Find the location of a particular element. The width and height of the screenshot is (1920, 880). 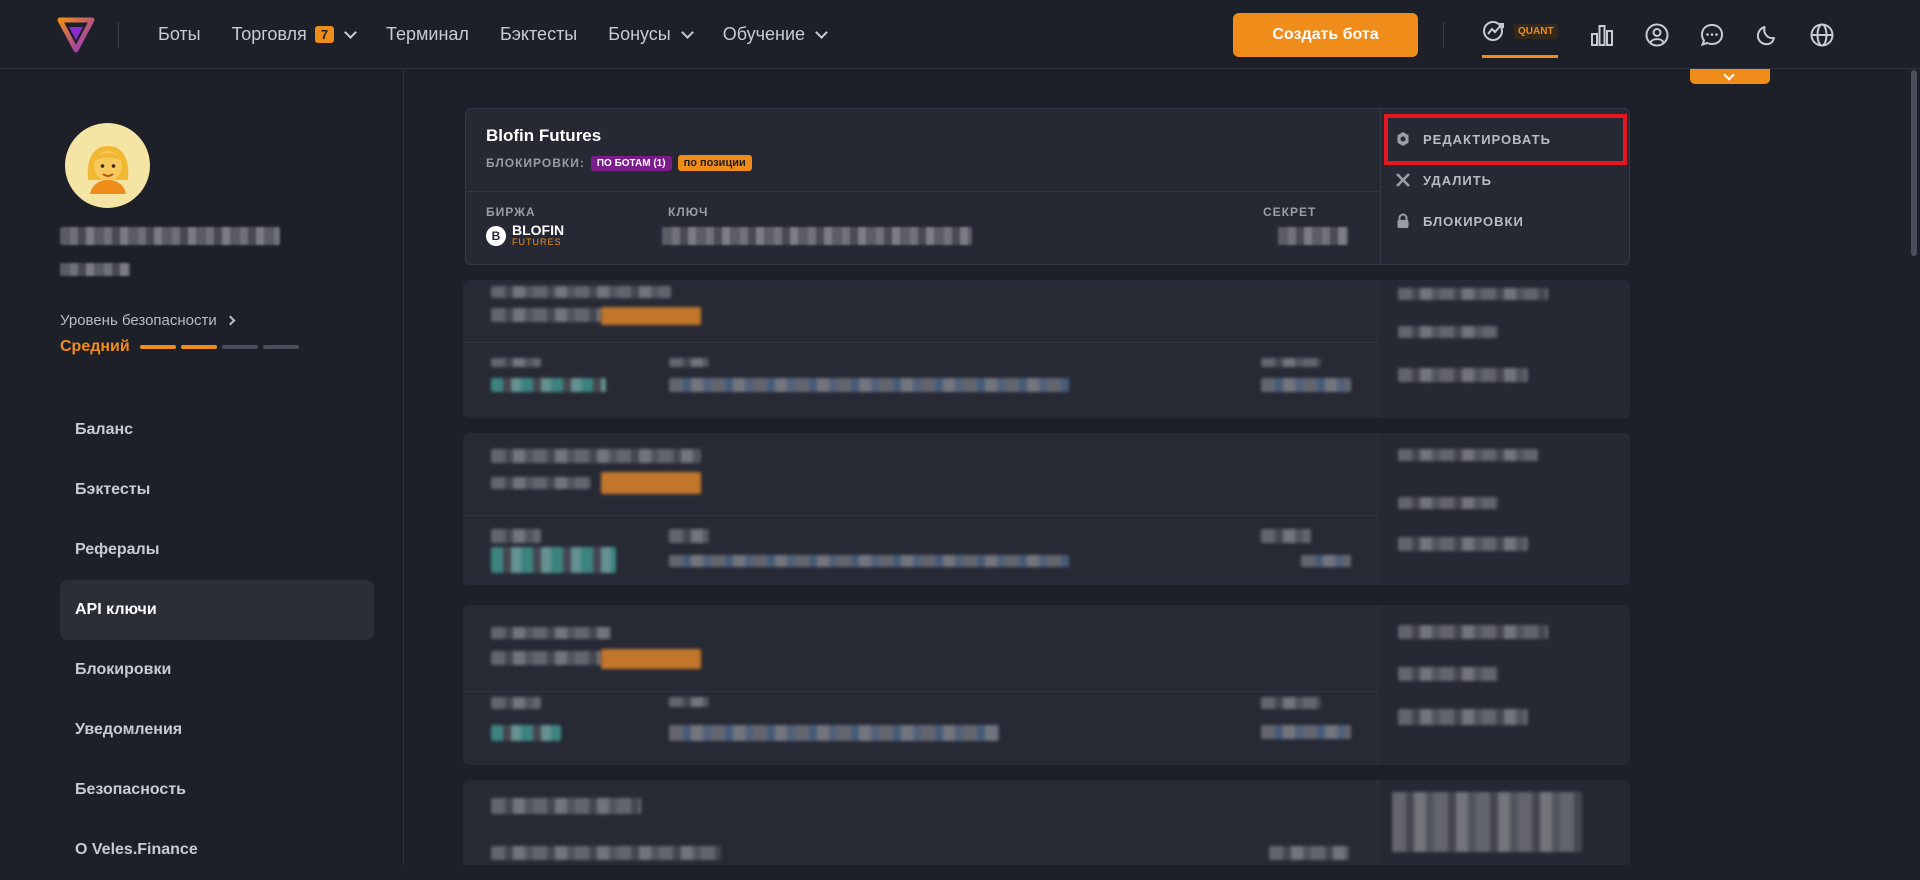

lock-icon is located at coordinates (1403, 221).